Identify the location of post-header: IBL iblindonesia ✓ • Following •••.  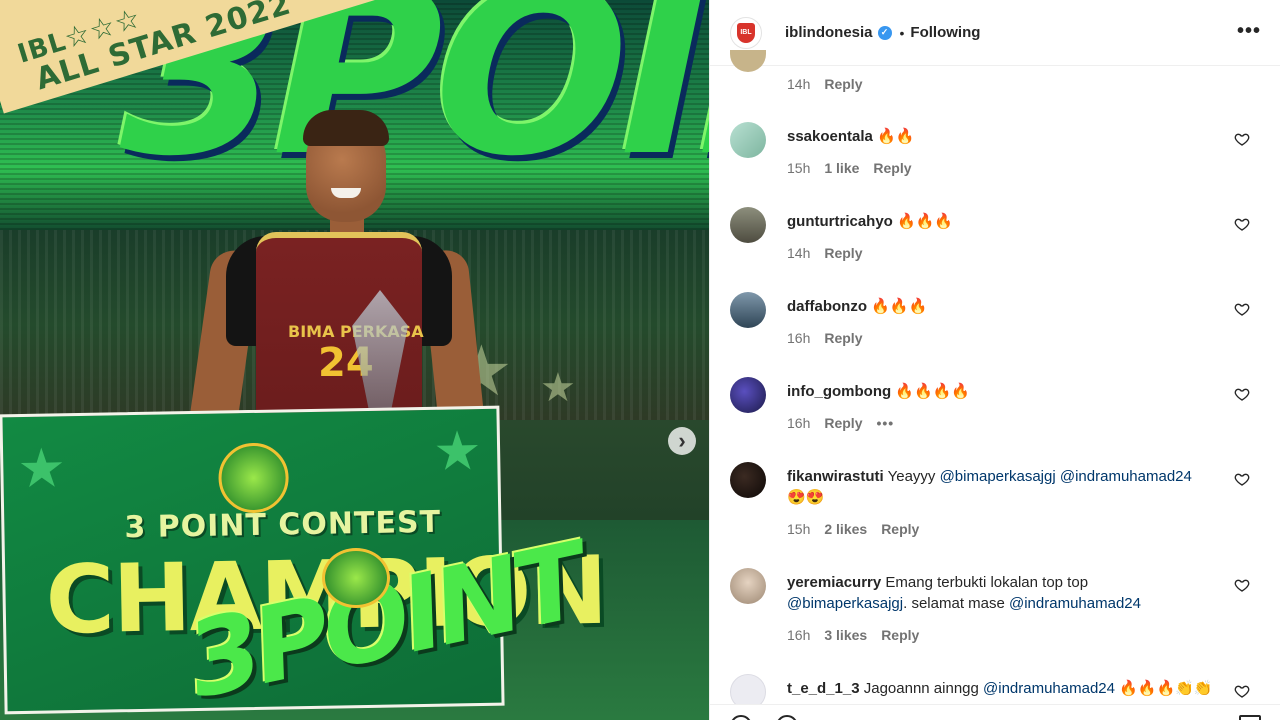
(995, 33).